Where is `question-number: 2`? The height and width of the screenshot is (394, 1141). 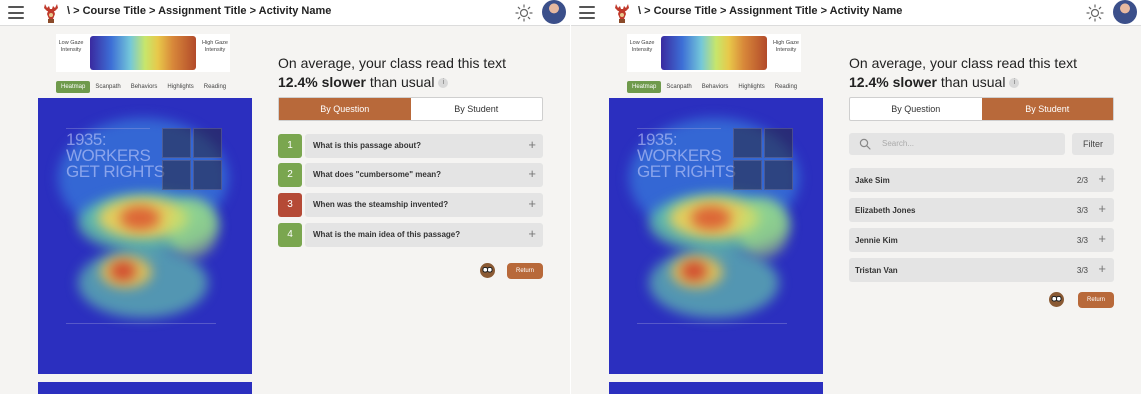 question-number: 2 is located at coordinates (290, 175).